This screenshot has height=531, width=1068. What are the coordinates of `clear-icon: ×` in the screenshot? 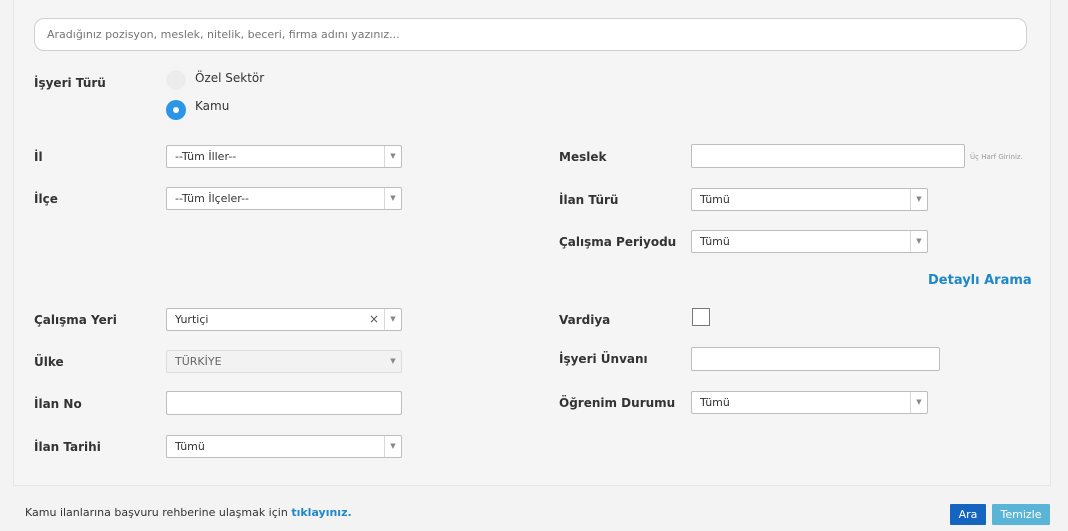 It's located at (374, 319).